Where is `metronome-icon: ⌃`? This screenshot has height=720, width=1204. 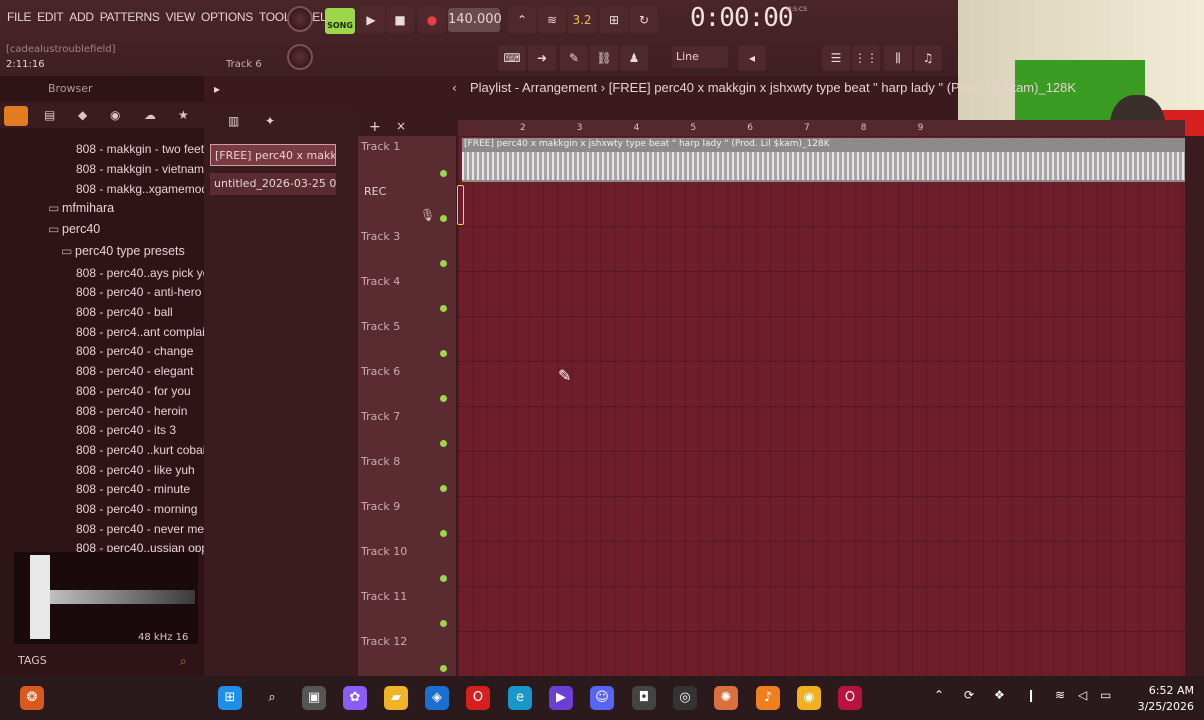
metronome-icon: ⌃ is located at coordinates (522, 20).